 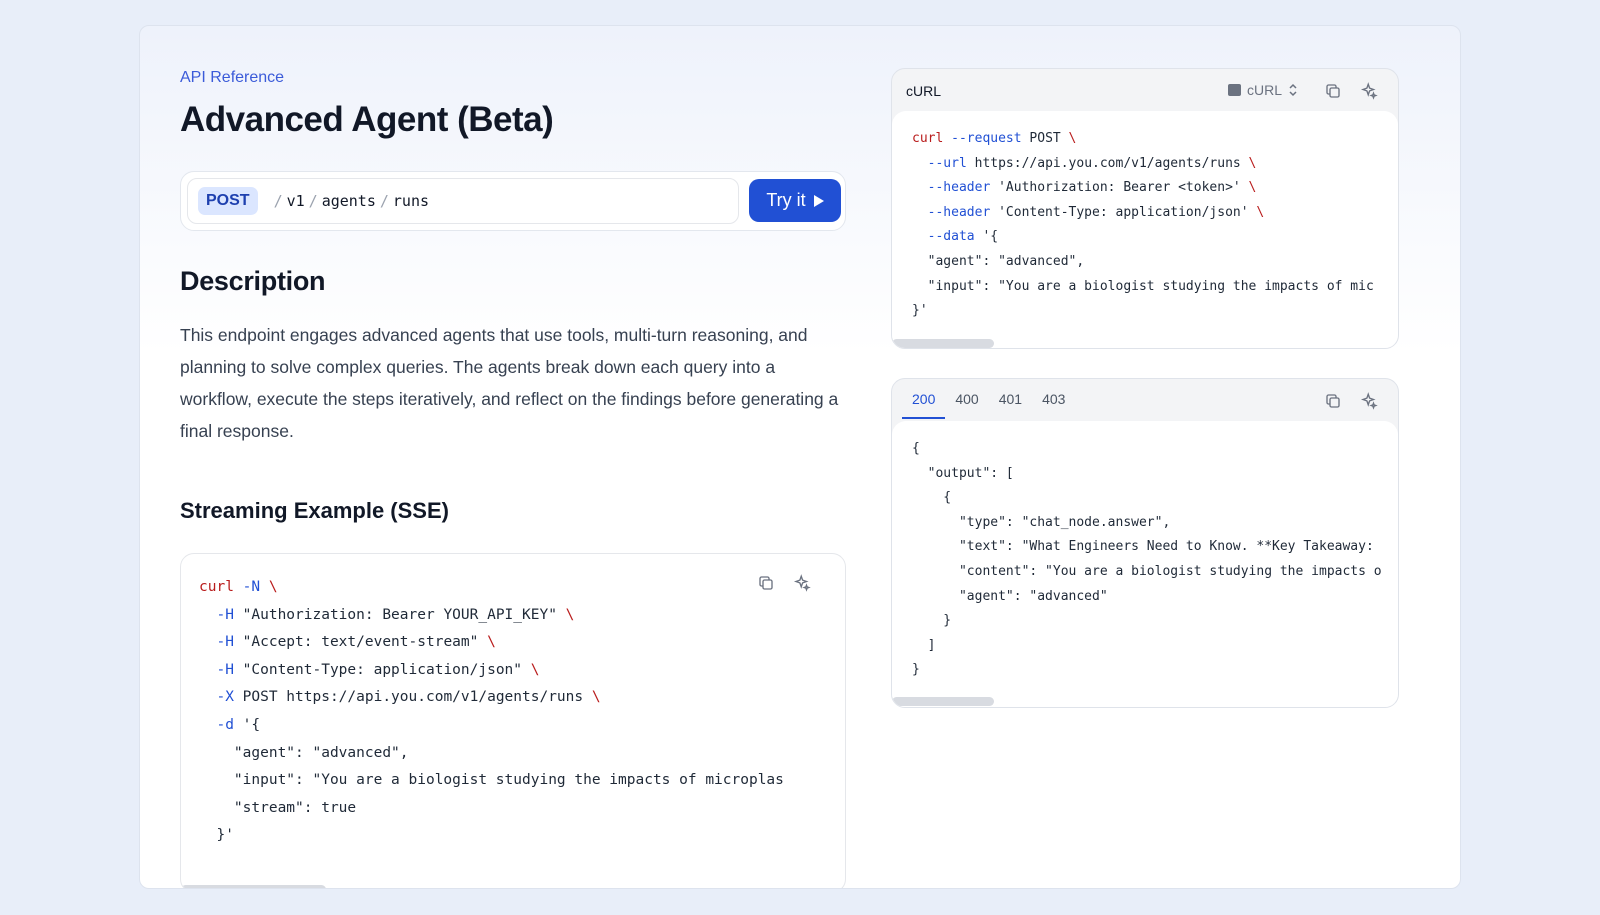 What do you see at coordinates (221, 724) in the screenshot?
I see `code-token: -d` at bounding box center [221, 724].